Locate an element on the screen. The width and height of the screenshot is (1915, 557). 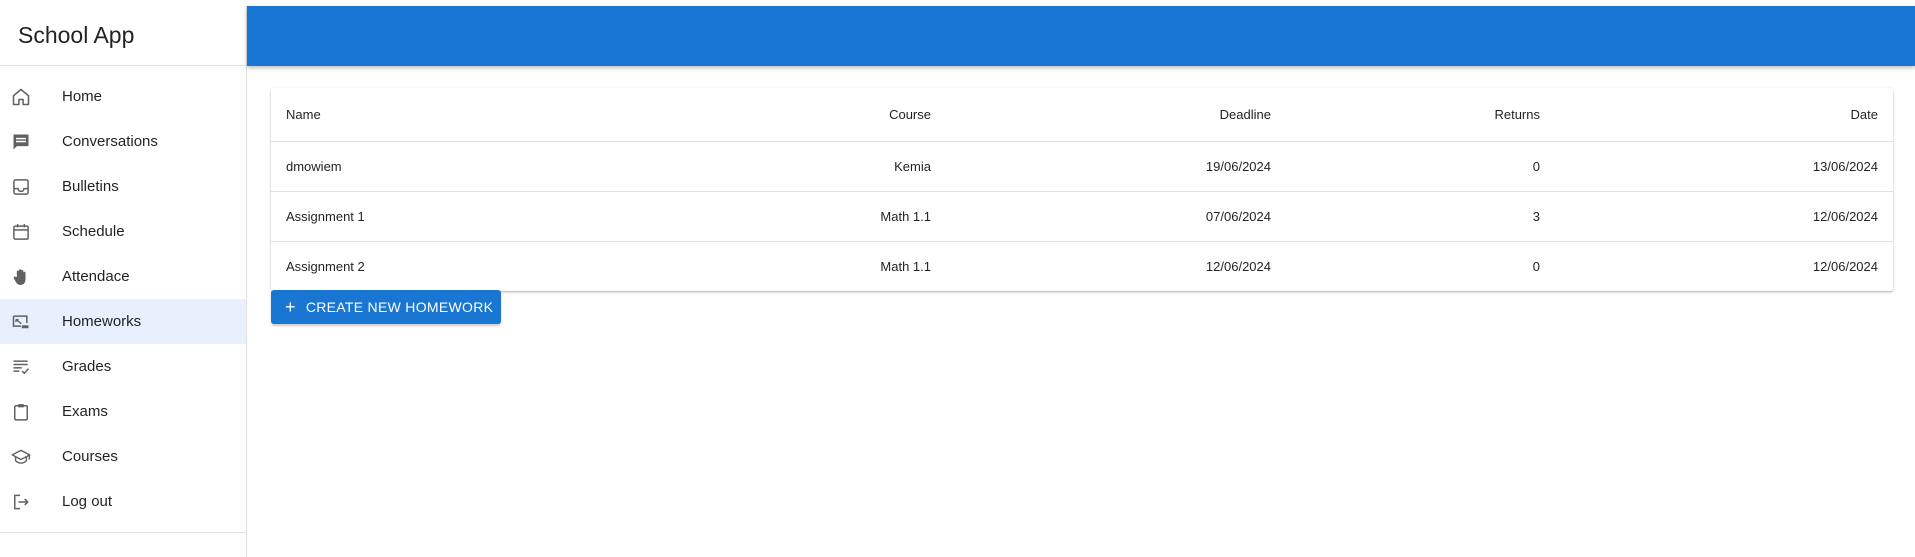
clipboard-icon is located at coordinates (31, 412).